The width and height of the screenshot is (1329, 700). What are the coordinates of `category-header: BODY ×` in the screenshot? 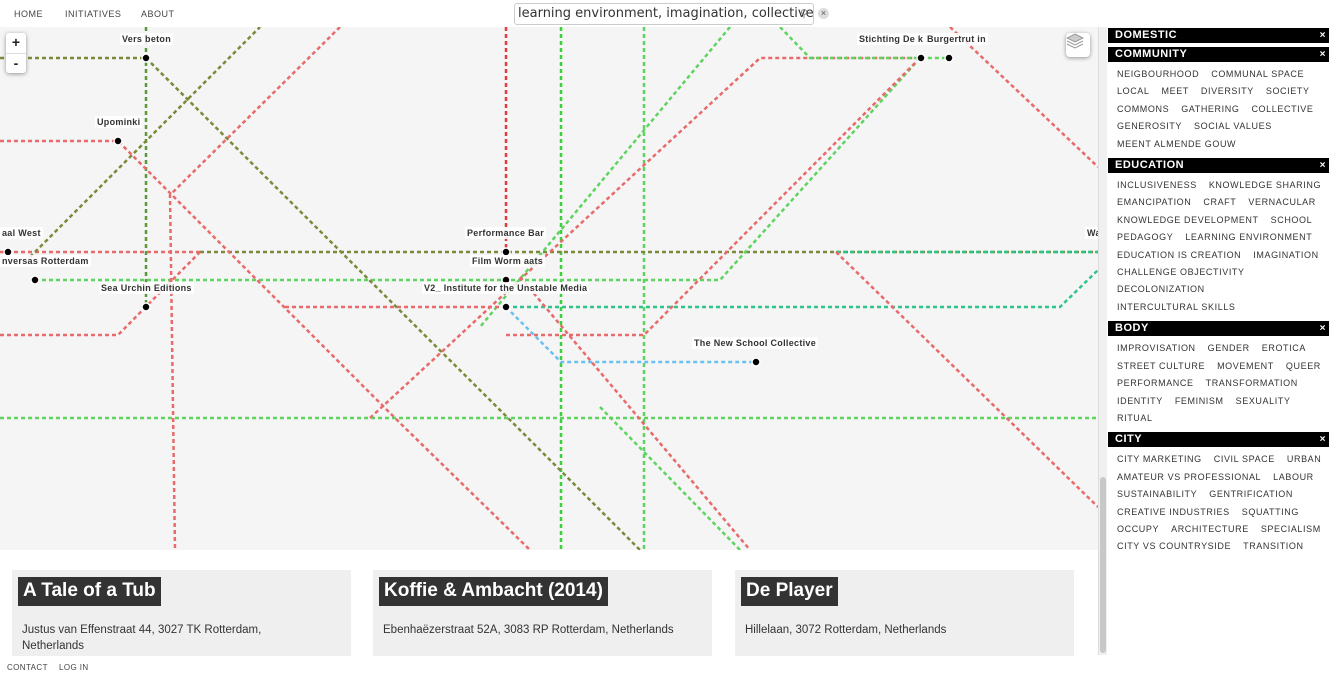 It's located at (1218, 329).